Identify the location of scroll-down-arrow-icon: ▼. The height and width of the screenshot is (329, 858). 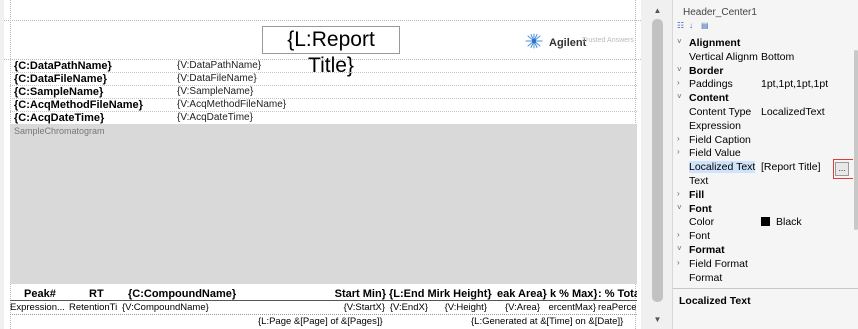
(657, 320).